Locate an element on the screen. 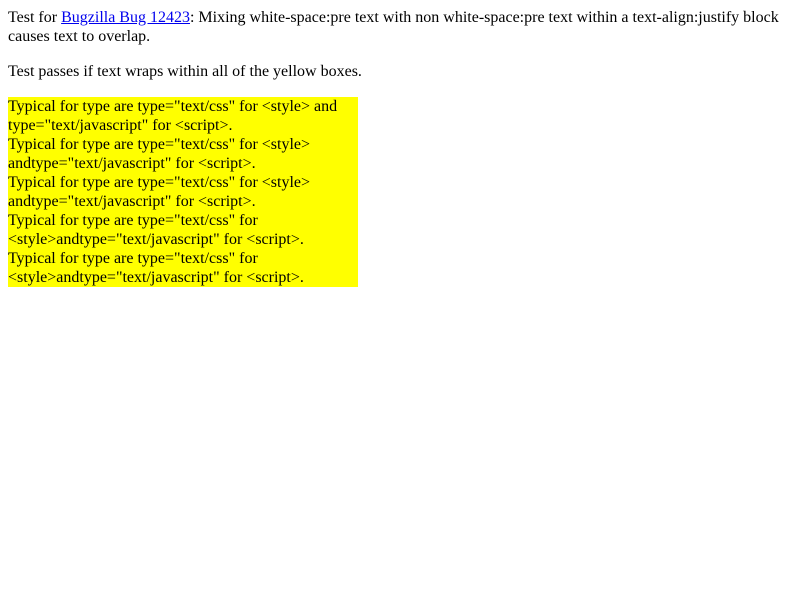  intro-prefix: Test for is located at coordinates (35, 17).